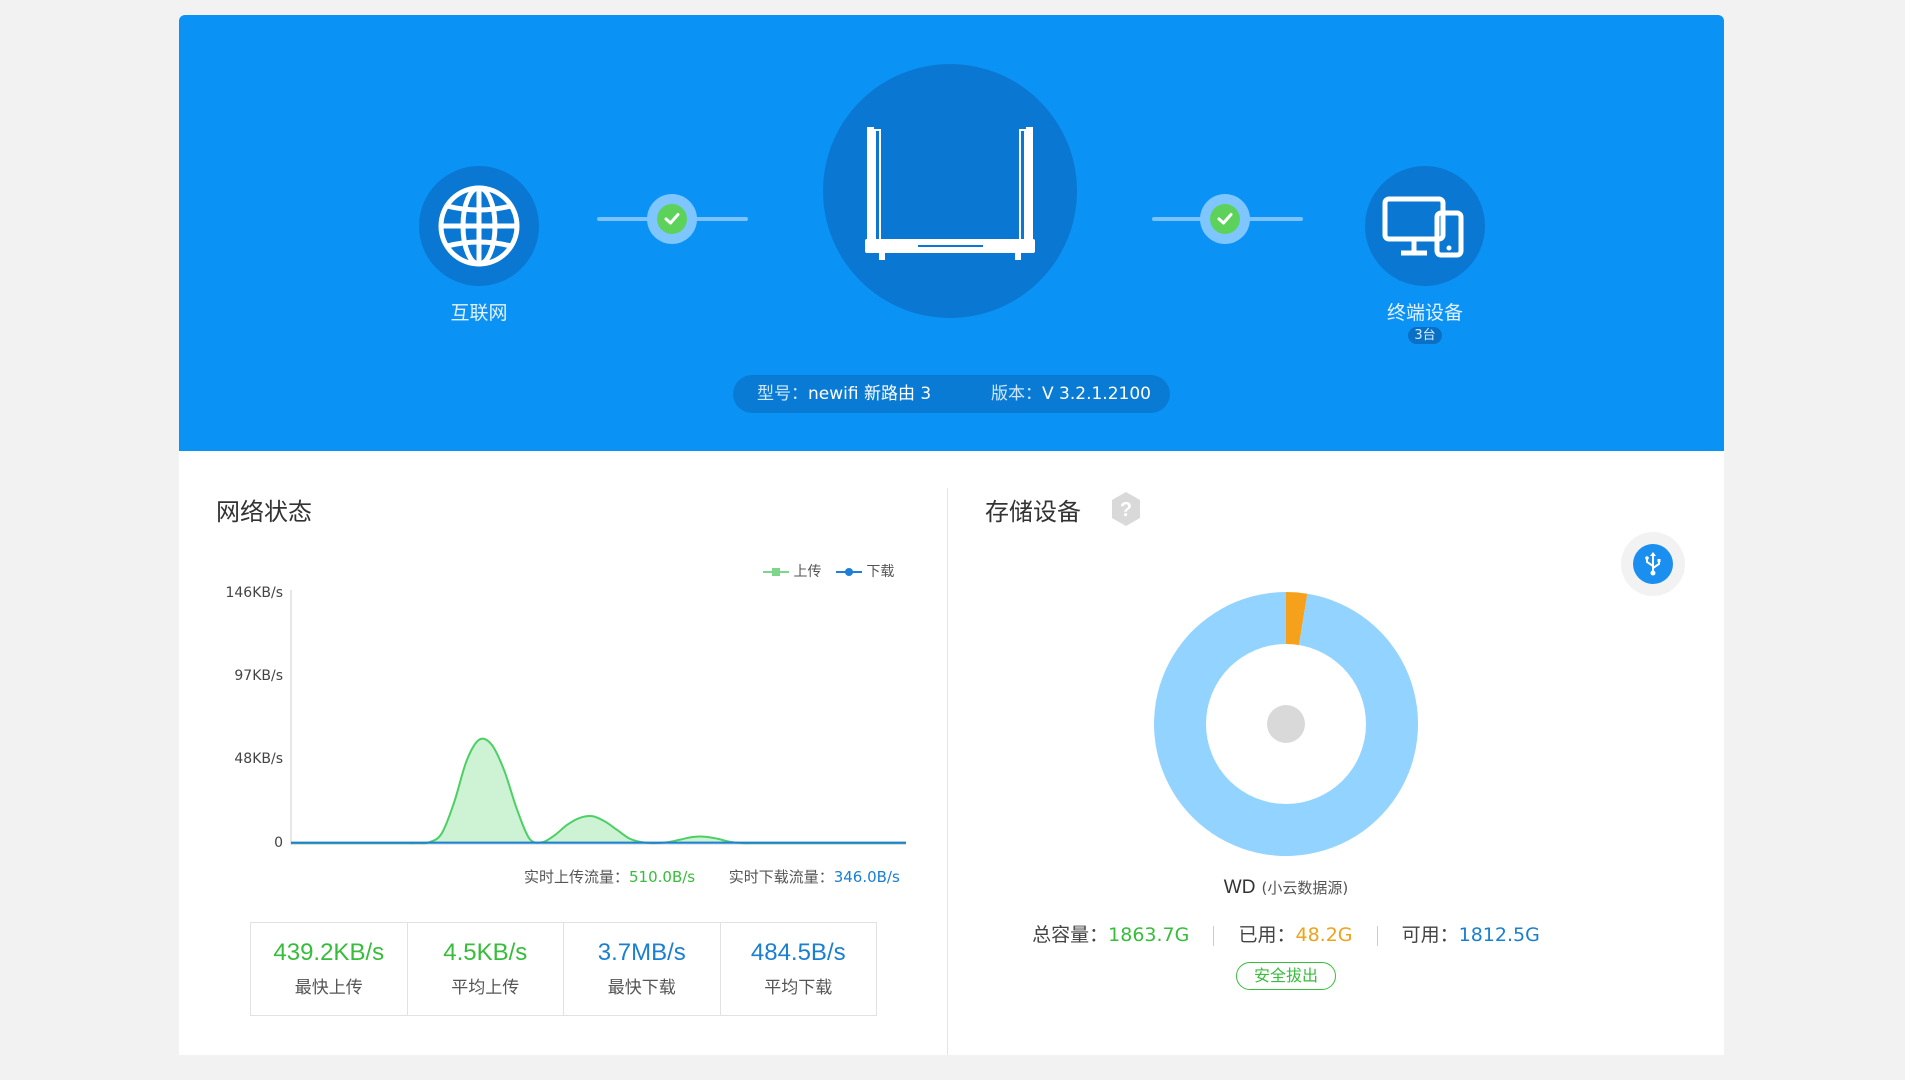  I want to click on device-sub: (小云数据源), so click(1305, 888).